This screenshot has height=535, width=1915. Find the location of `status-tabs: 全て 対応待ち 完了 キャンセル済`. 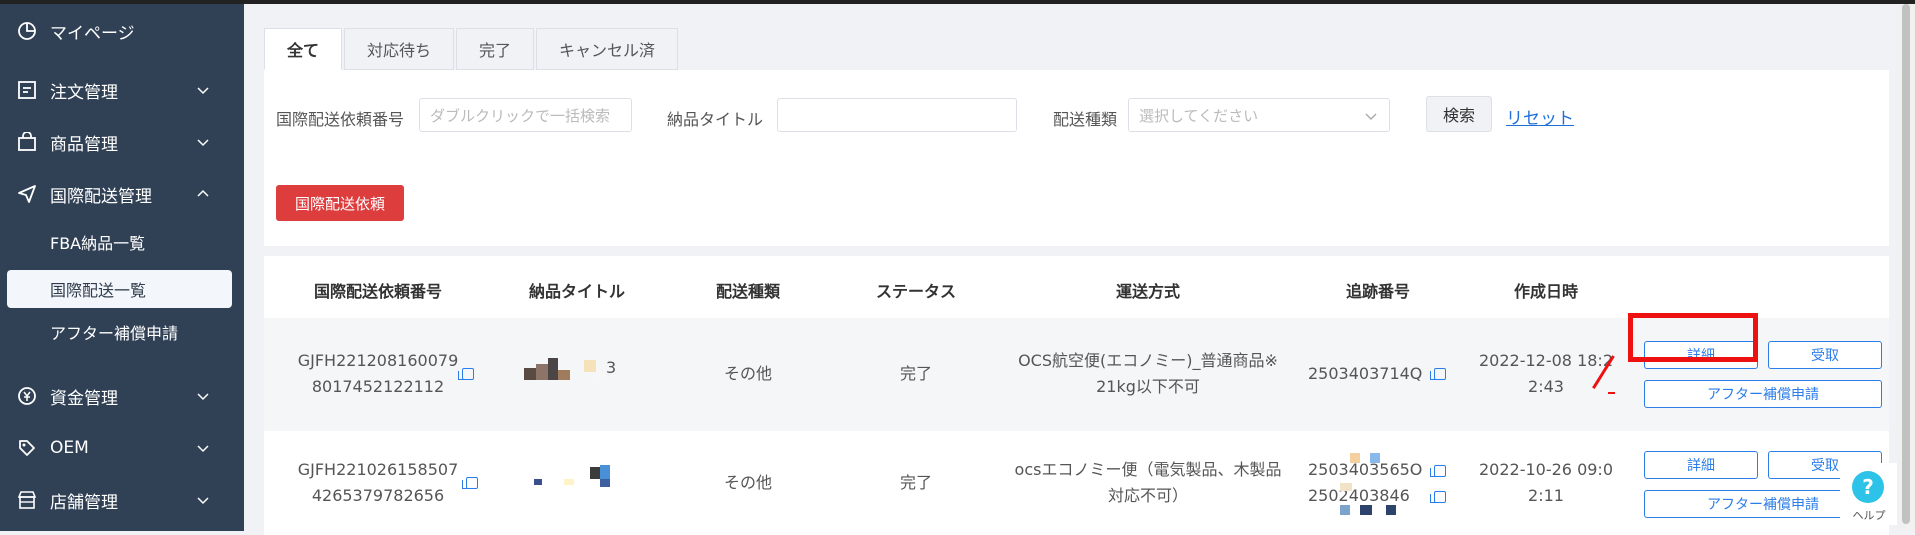

status-tabs: 全て 対応待ち 完了 キャンセル済 is located at coordinates (472, 49).